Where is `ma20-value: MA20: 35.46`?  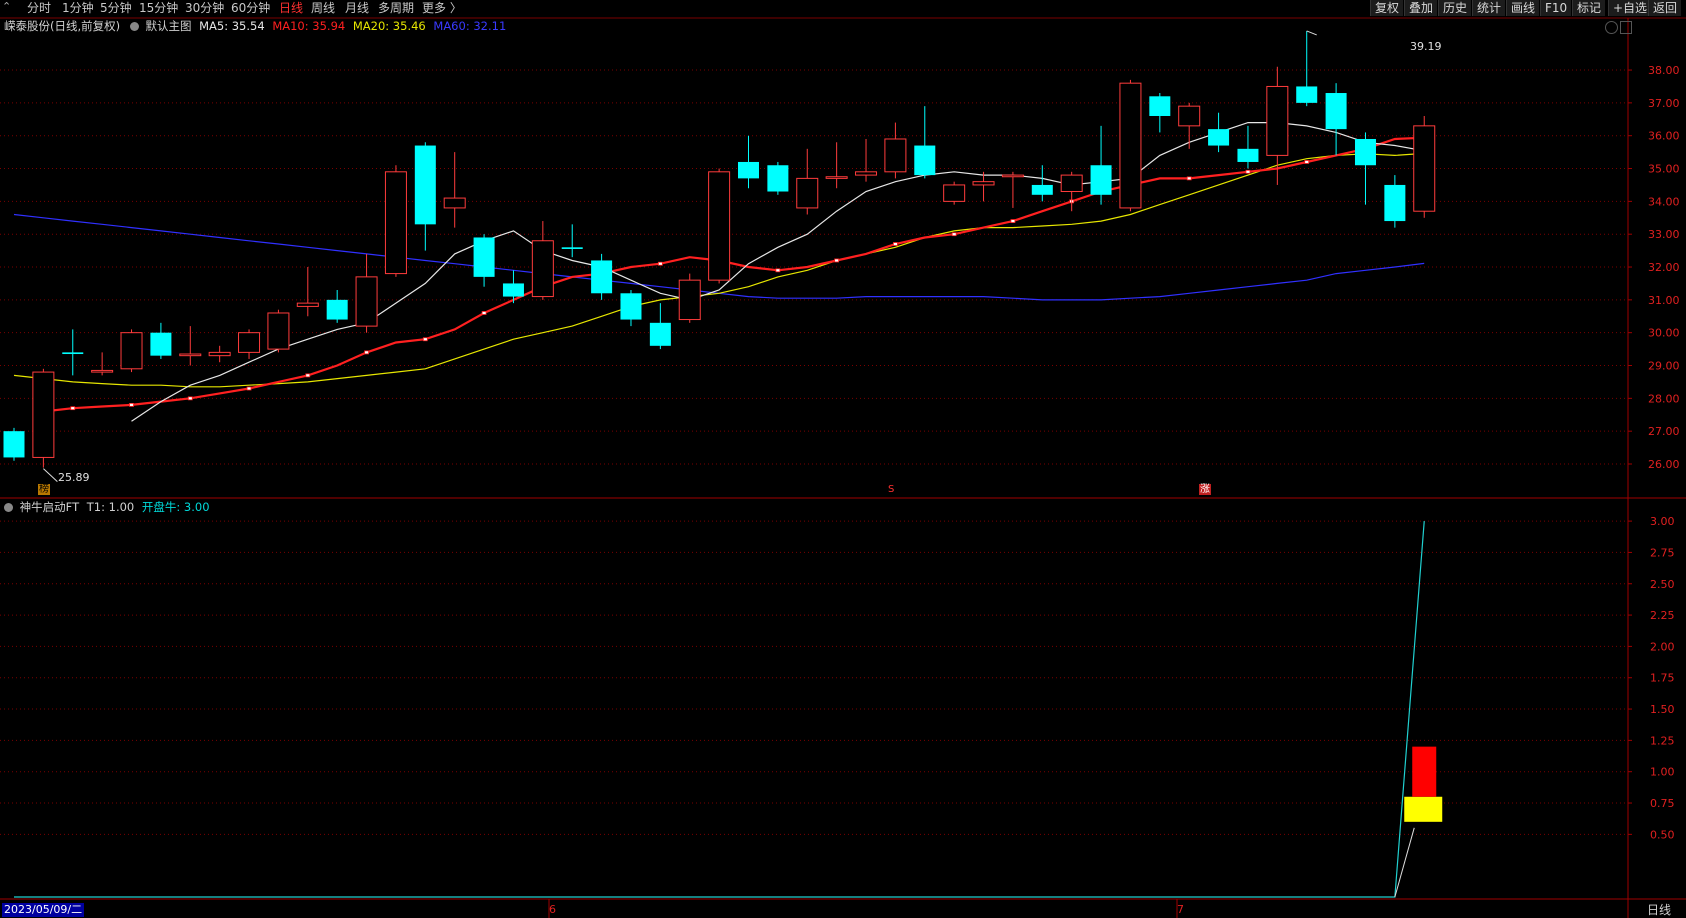 ma20-value: MA20: 35.46 is located at coordinates (389, 26).